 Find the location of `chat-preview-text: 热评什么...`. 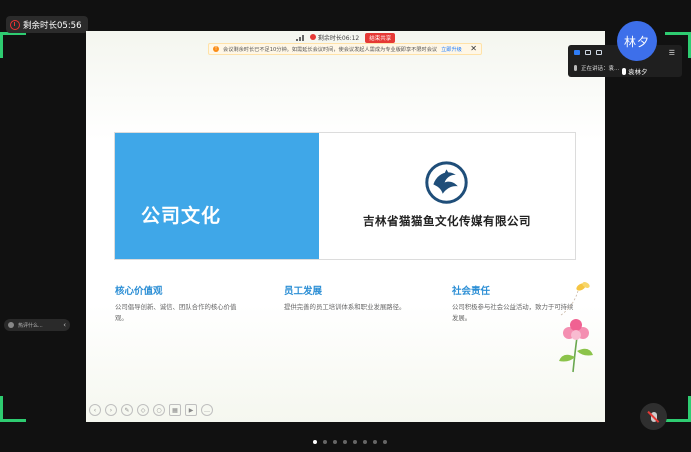

chat-preview-text: 热评什么... is located at coordinates (30, 325).